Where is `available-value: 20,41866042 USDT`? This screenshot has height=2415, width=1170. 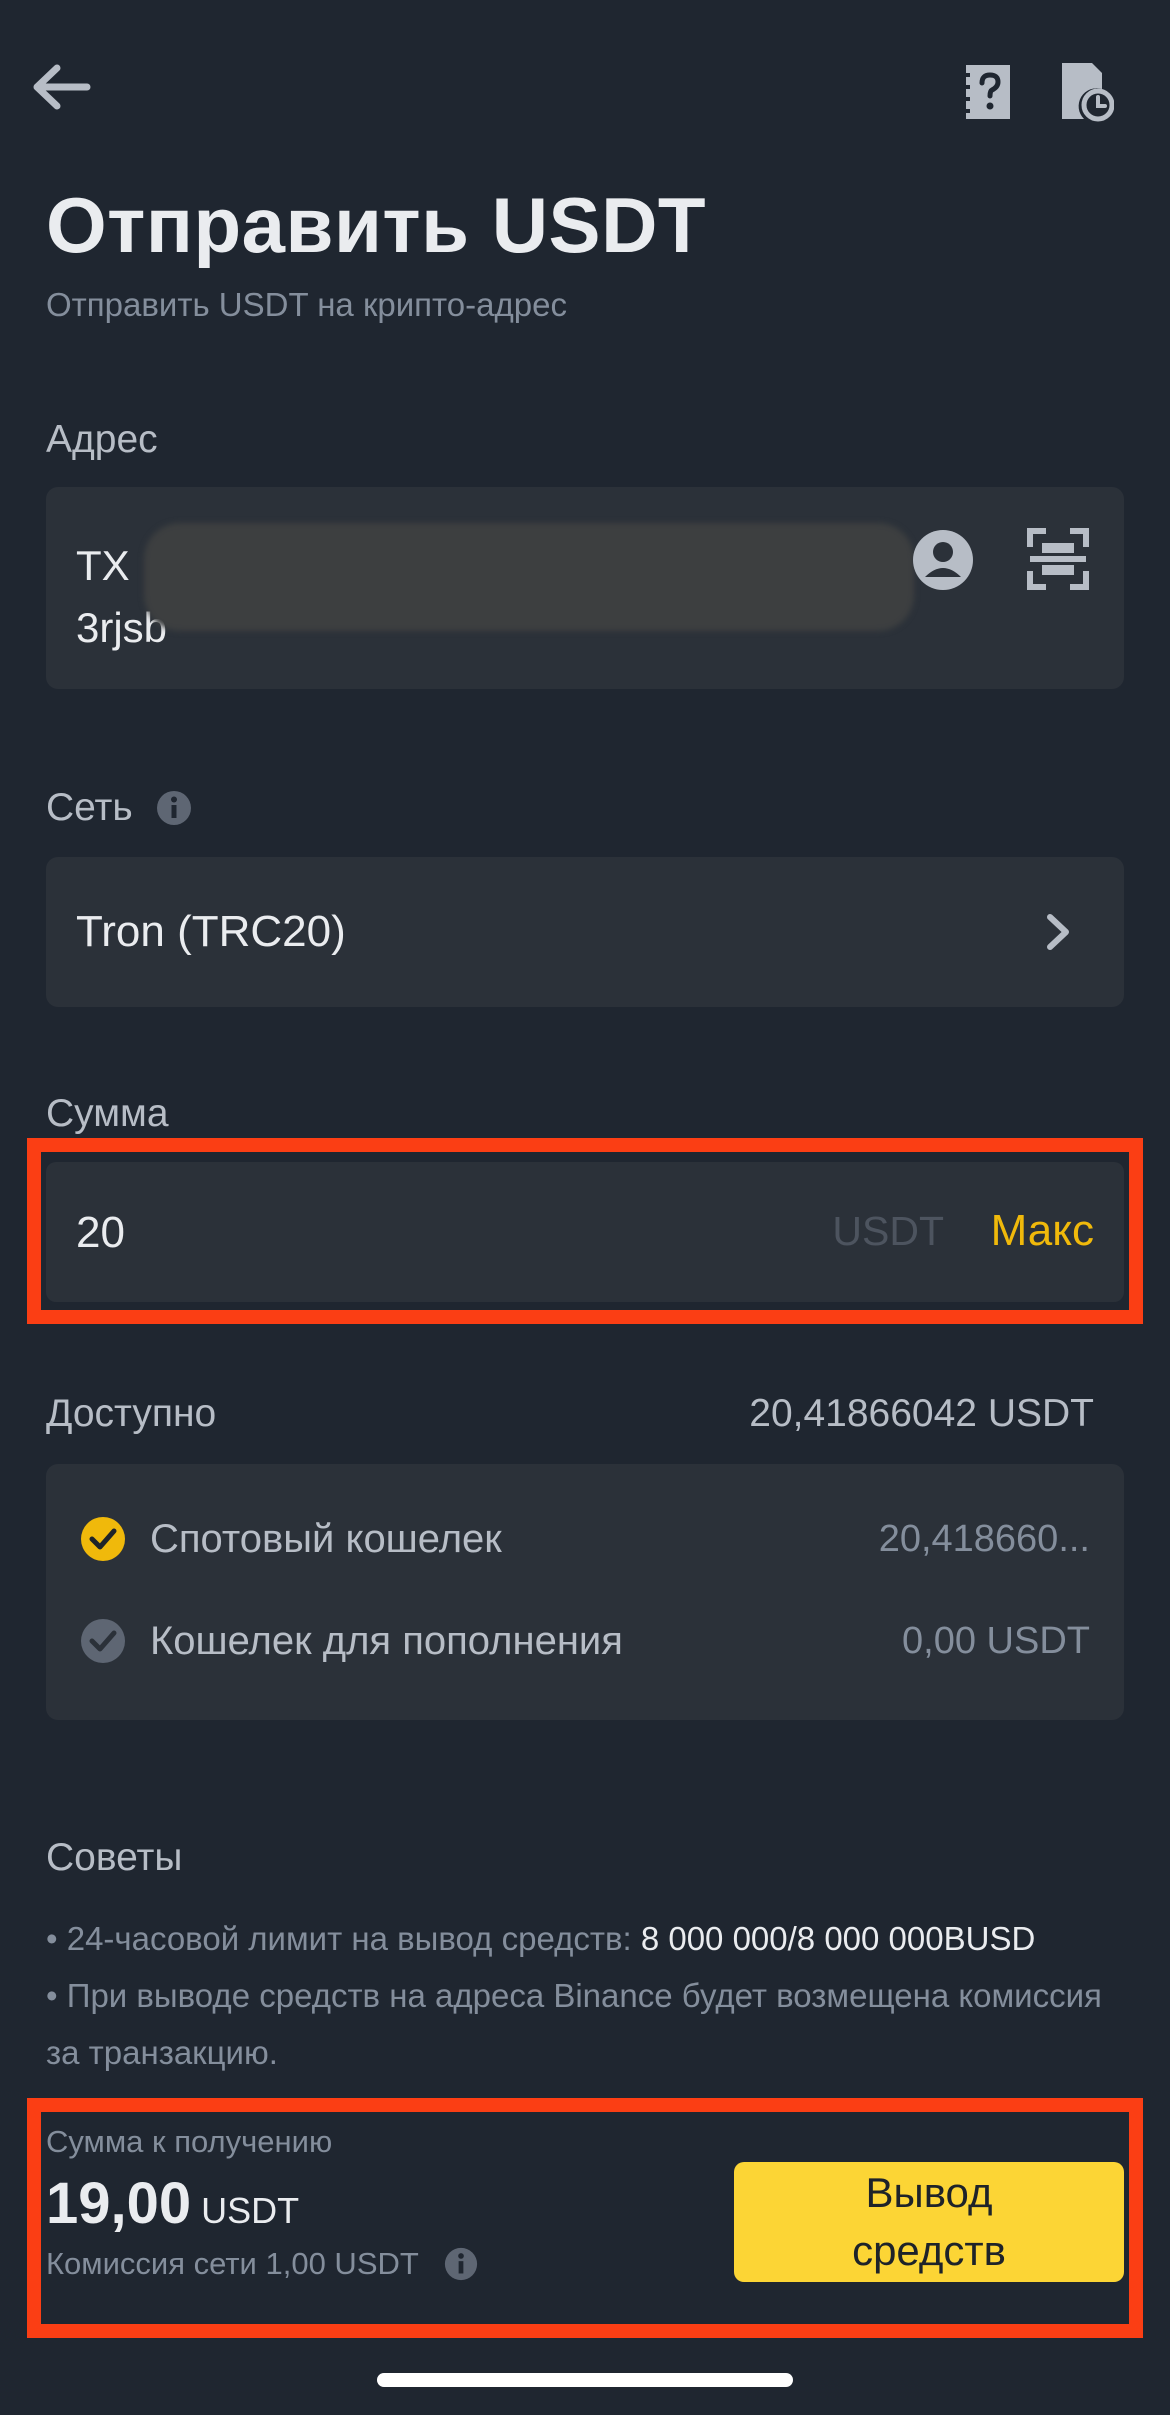
available-value: 20,41866042 USDT is located at coordinates (921, 1413).